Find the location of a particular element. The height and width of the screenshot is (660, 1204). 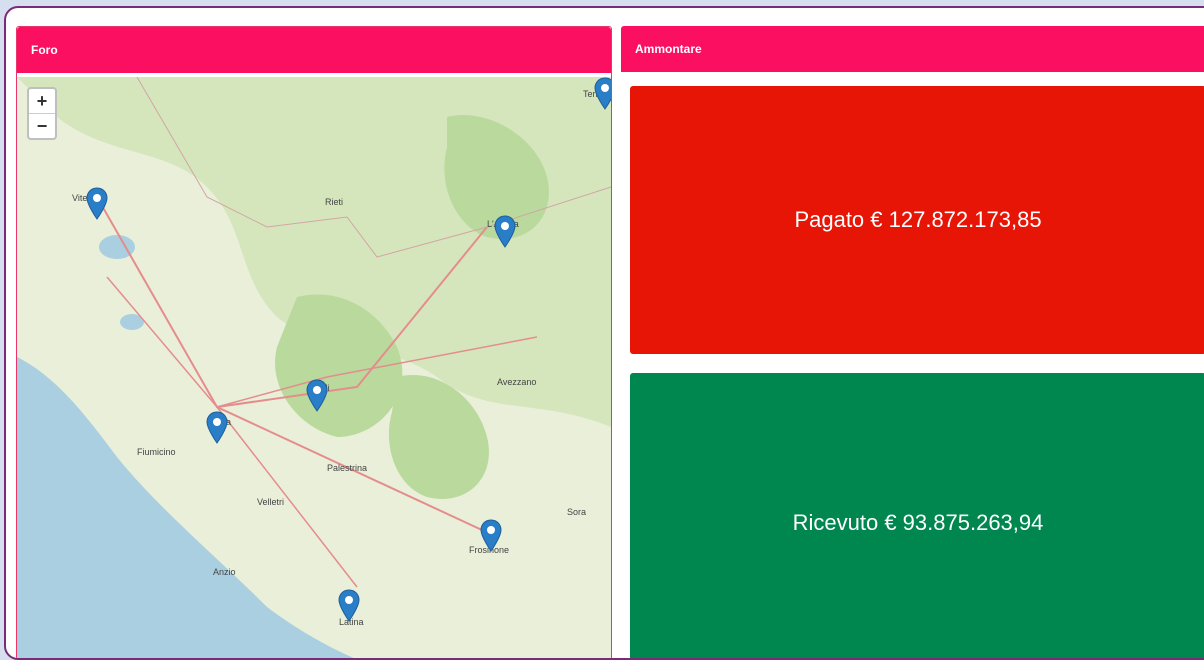

map-pin-terni is located at coordinates (602, 94).